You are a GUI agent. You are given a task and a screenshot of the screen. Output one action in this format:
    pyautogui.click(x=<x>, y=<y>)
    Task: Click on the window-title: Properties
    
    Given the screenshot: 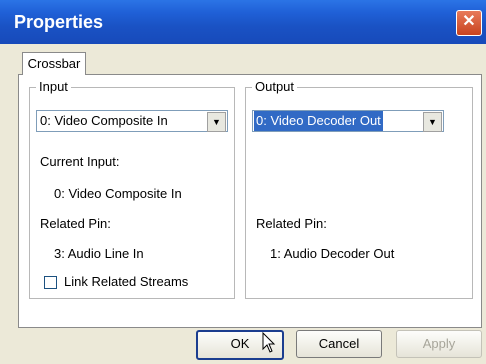 What is the action you would take?
    pyautogui.click(x=59, y=22)
    